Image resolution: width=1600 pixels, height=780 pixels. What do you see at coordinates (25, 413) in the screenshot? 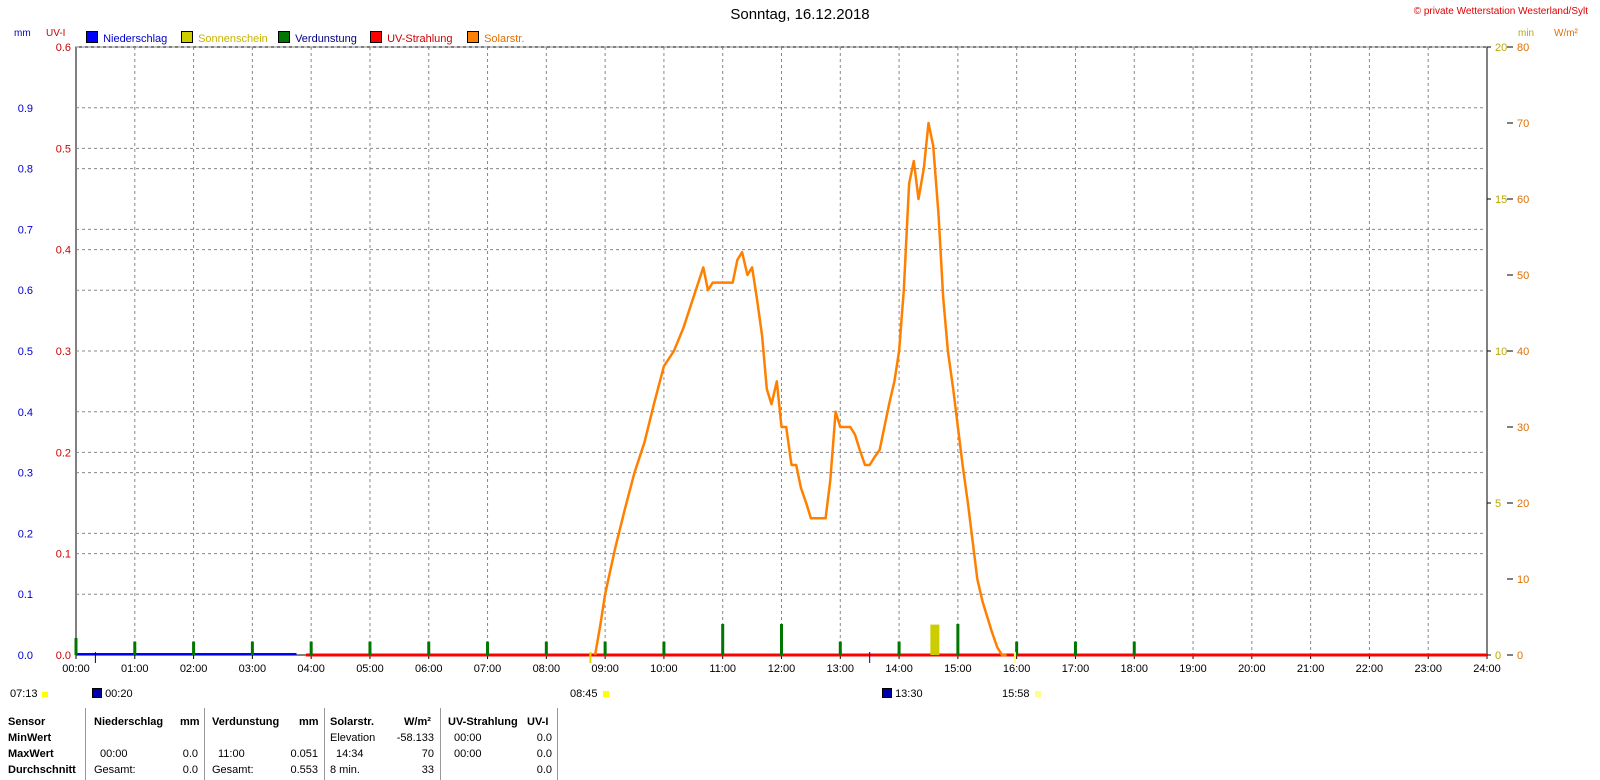
I see `y-tick-label-mm: 0.4` at bounding box center [25, 413].